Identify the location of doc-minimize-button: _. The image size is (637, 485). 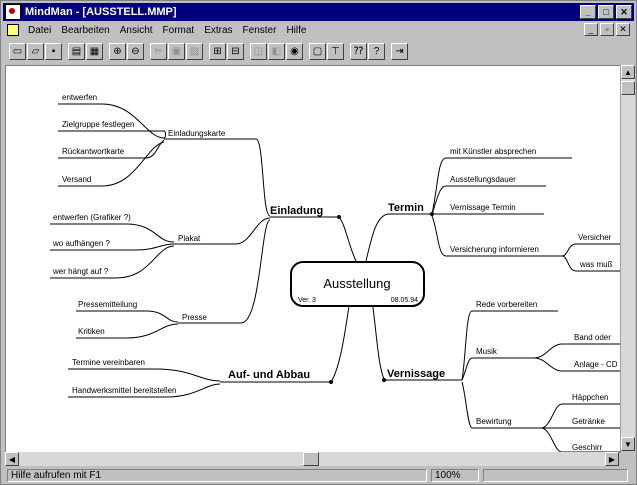
(591, 29).